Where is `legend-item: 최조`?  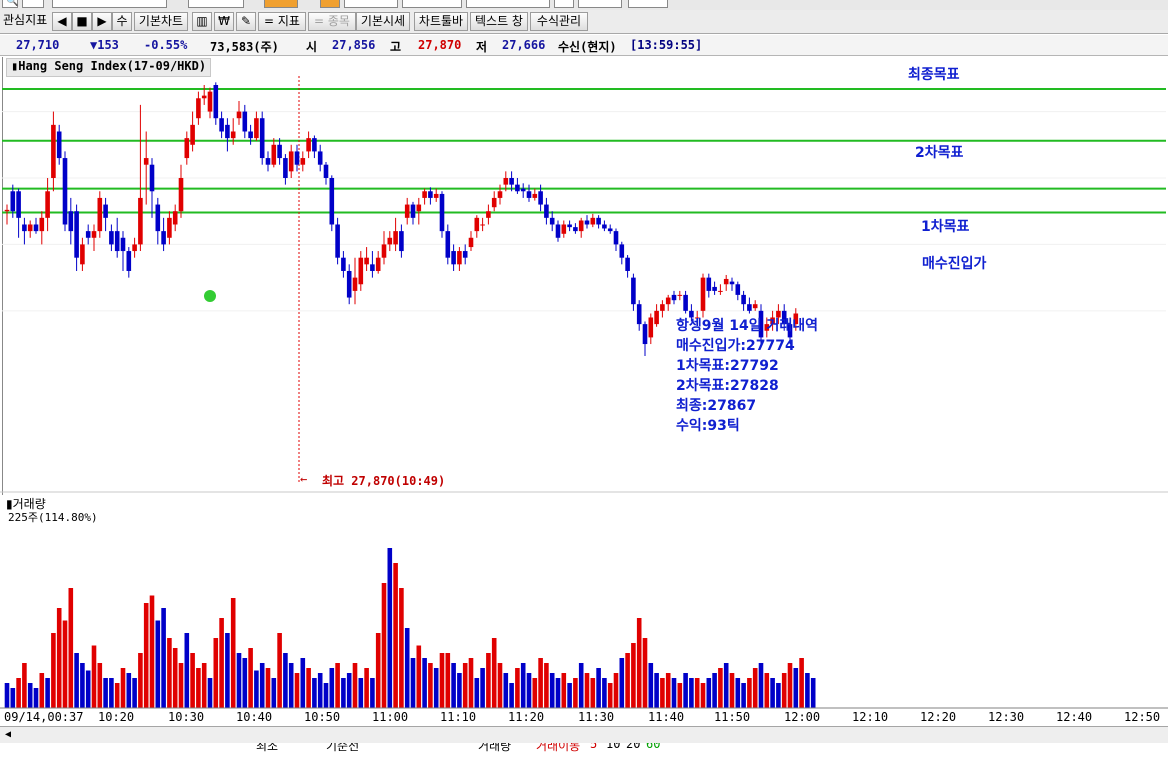
legend-item: 최조 is located at coordinates (267, 748).